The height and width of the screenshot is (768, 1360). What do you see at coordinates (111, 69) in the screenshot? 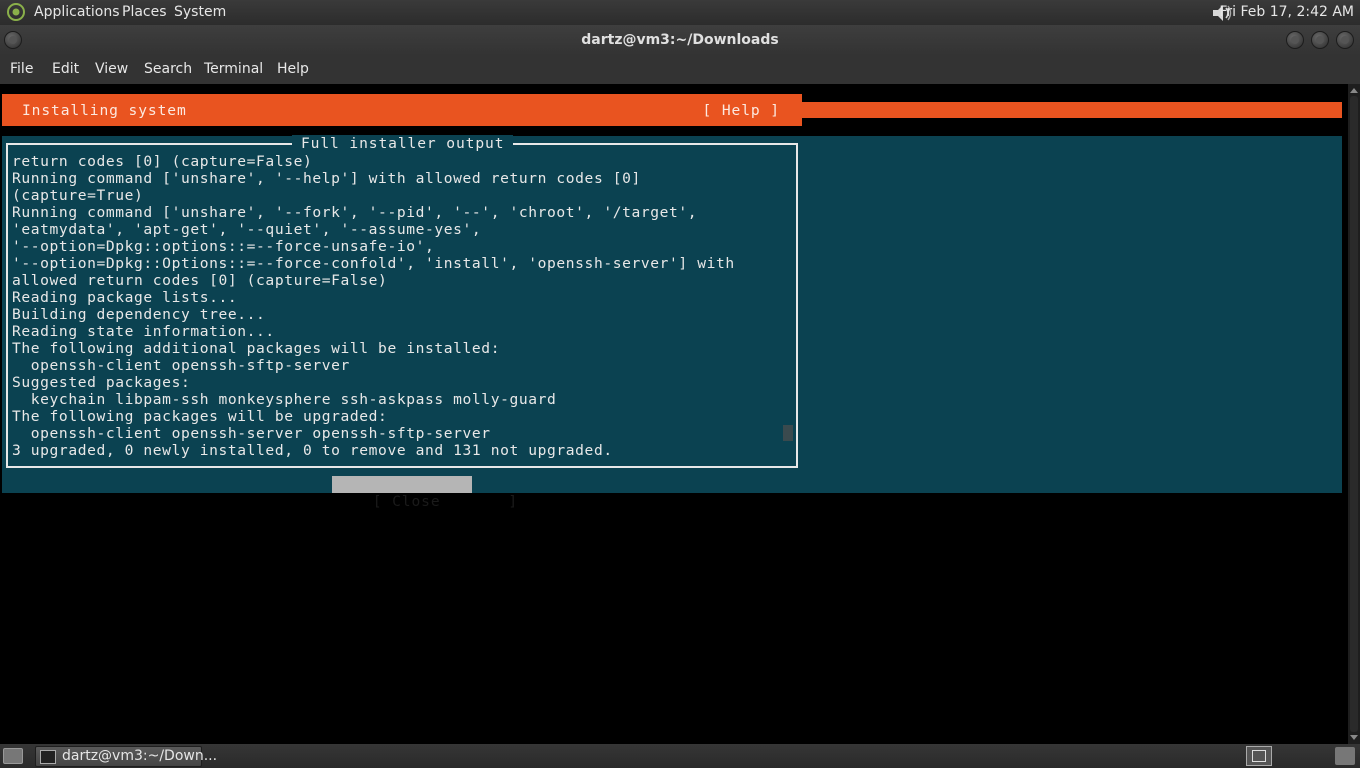
I see `menu-view: View` at bounding box center [111, 69].